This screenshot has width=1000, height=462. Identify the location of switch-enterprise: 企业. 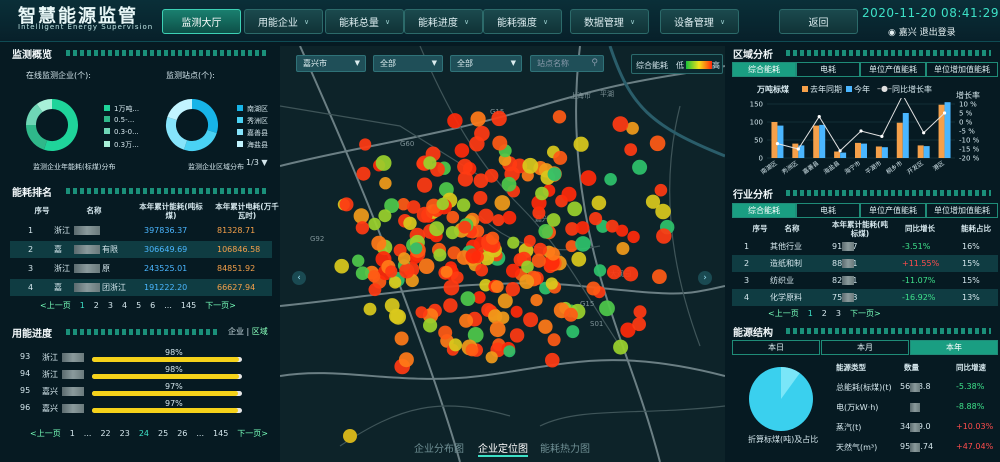
(236, 331).